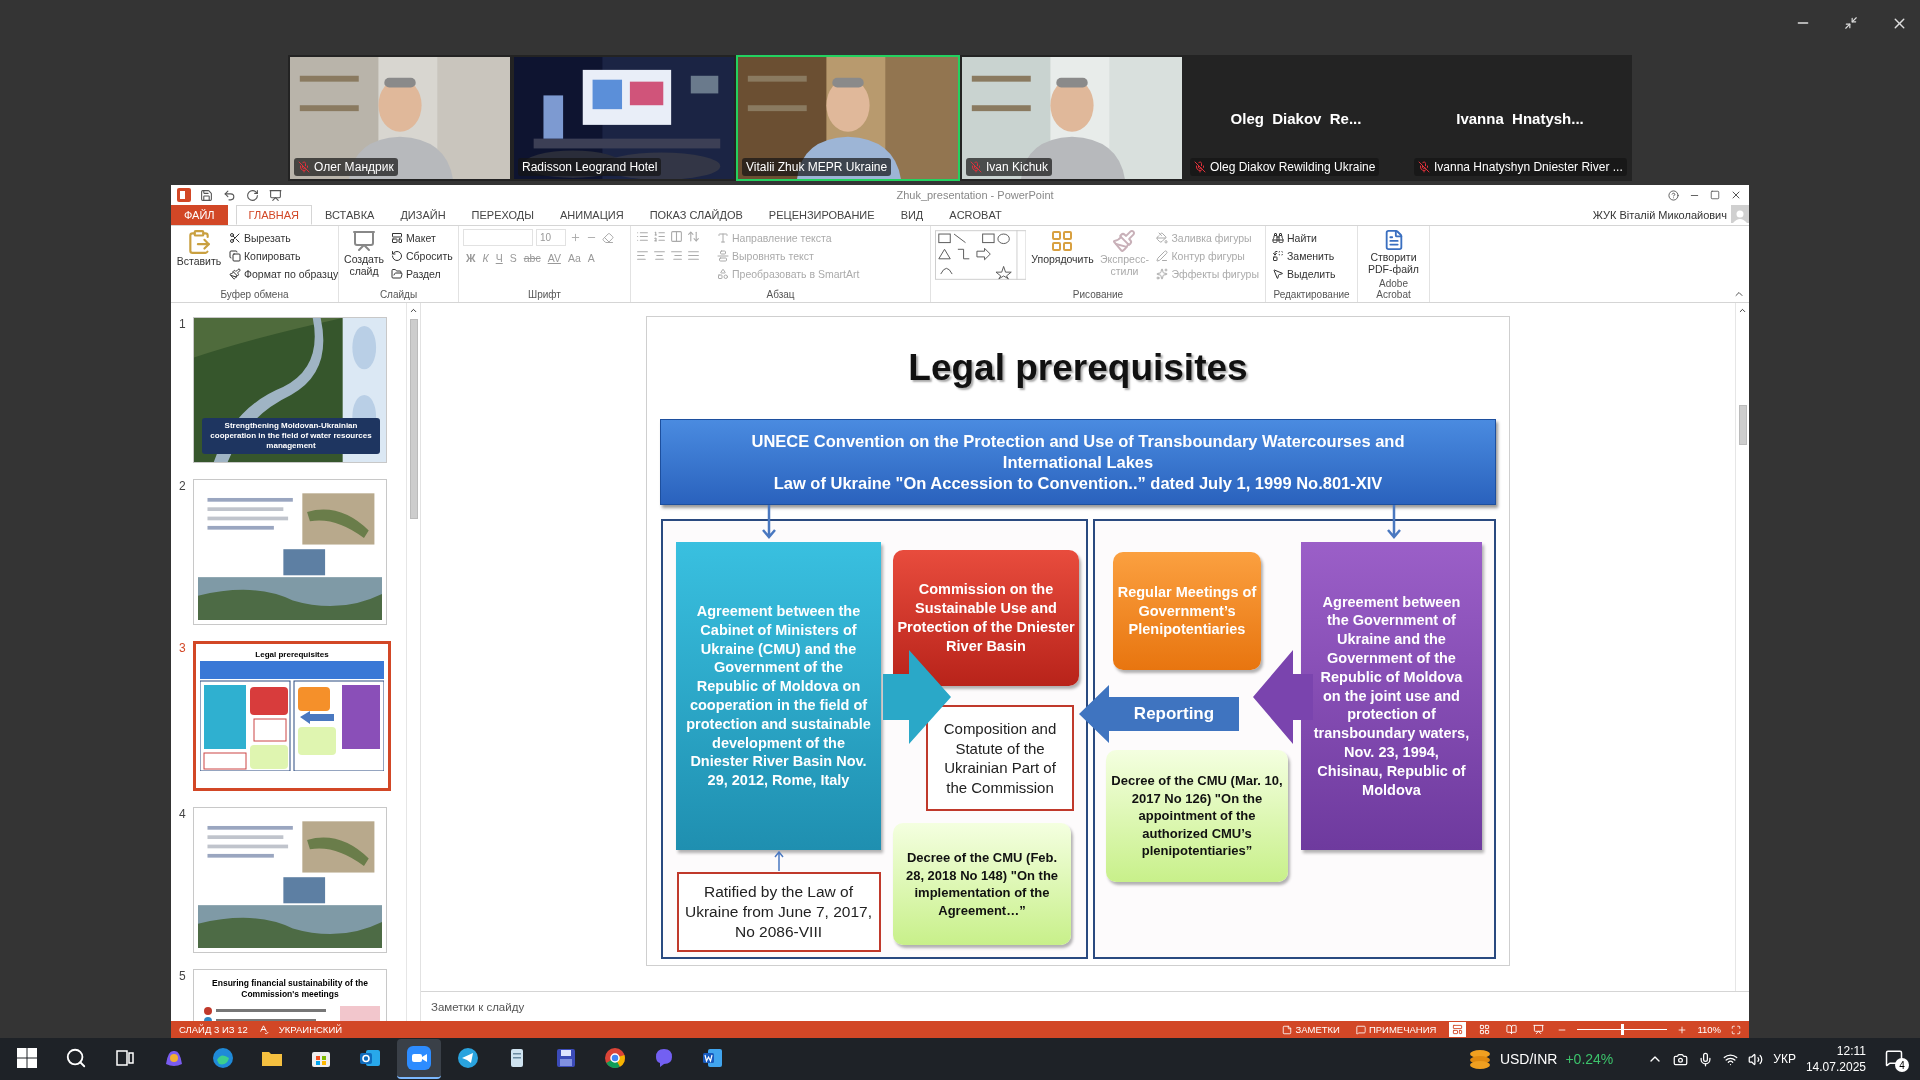  What do you see at coordinates (290, 989) in the screenshot?
I see `slide-title: Ensuring financial sustainability of the Commission's meetings` at bounding box center [290, 989].